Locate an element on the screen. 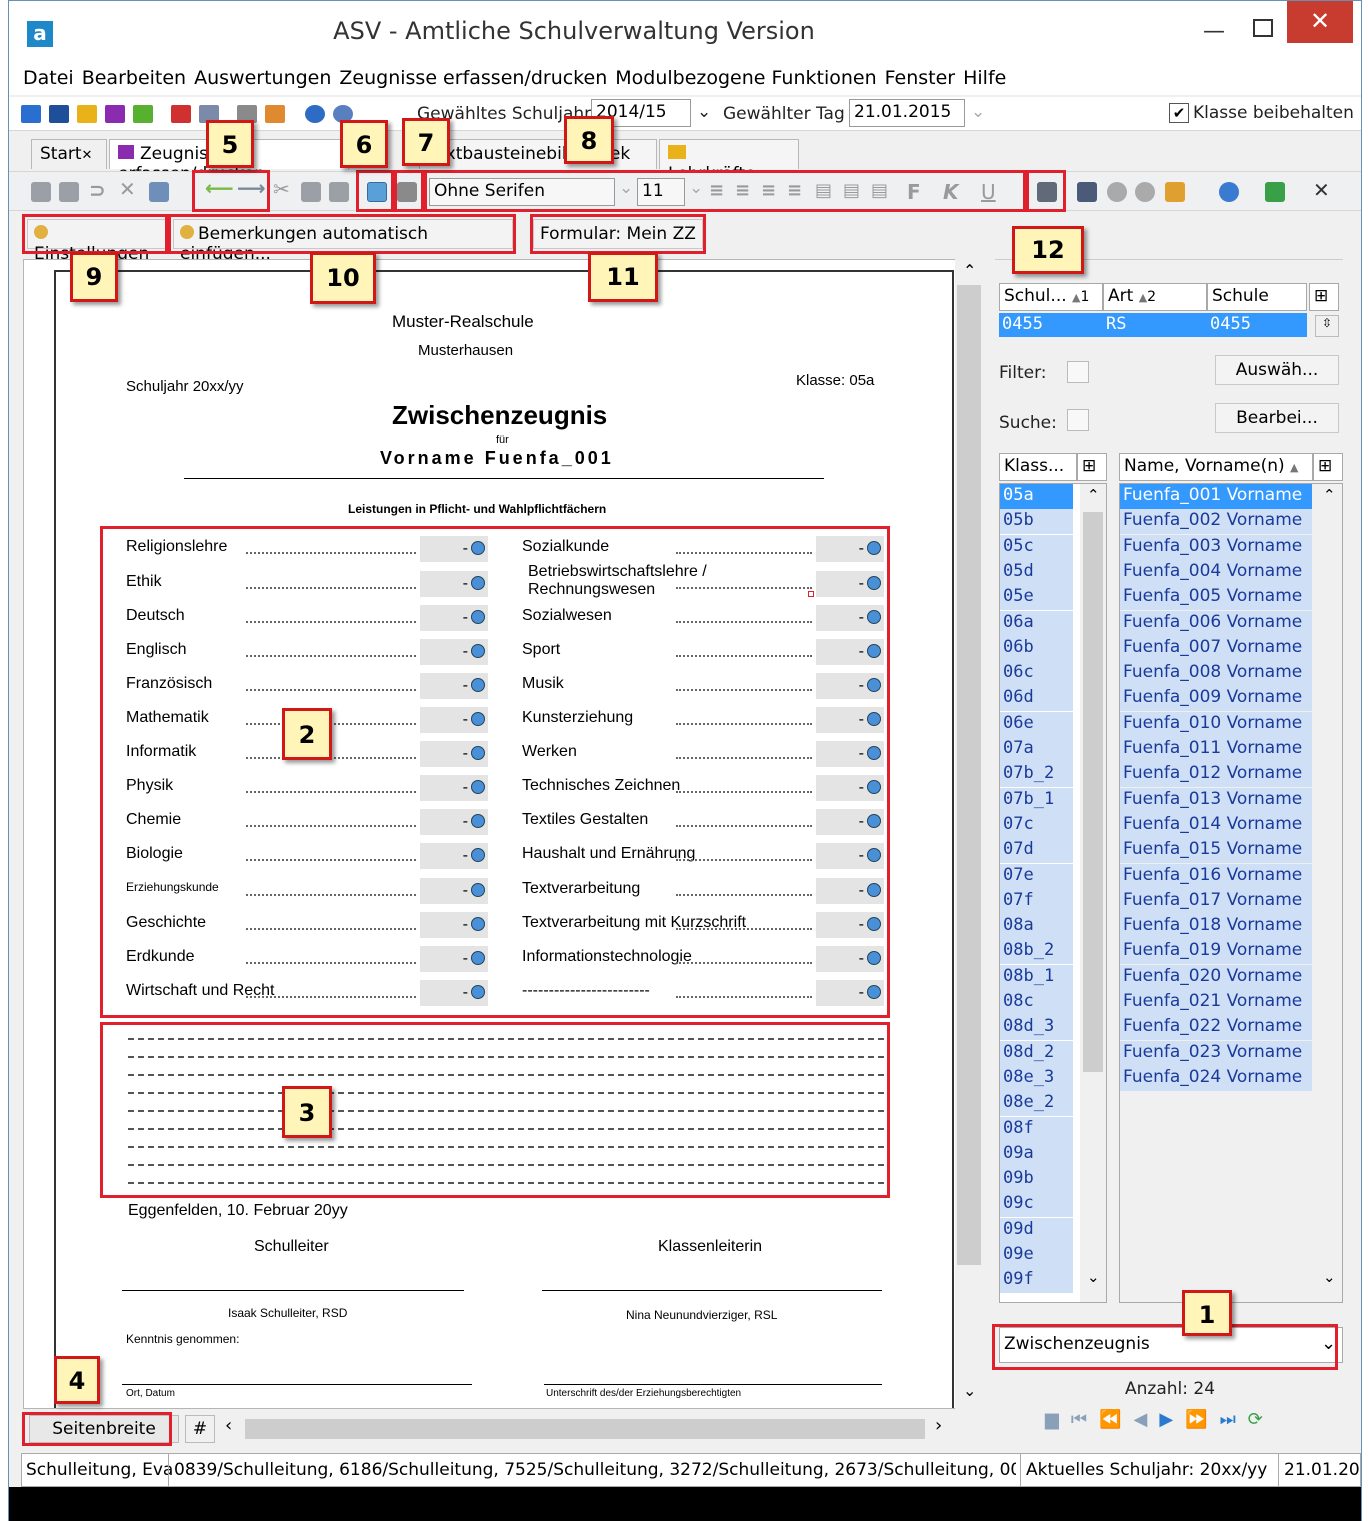 Image resolution: width=1370 pixels, height=1521 pixels. schedule-icon is located at coordinates (31, 114).